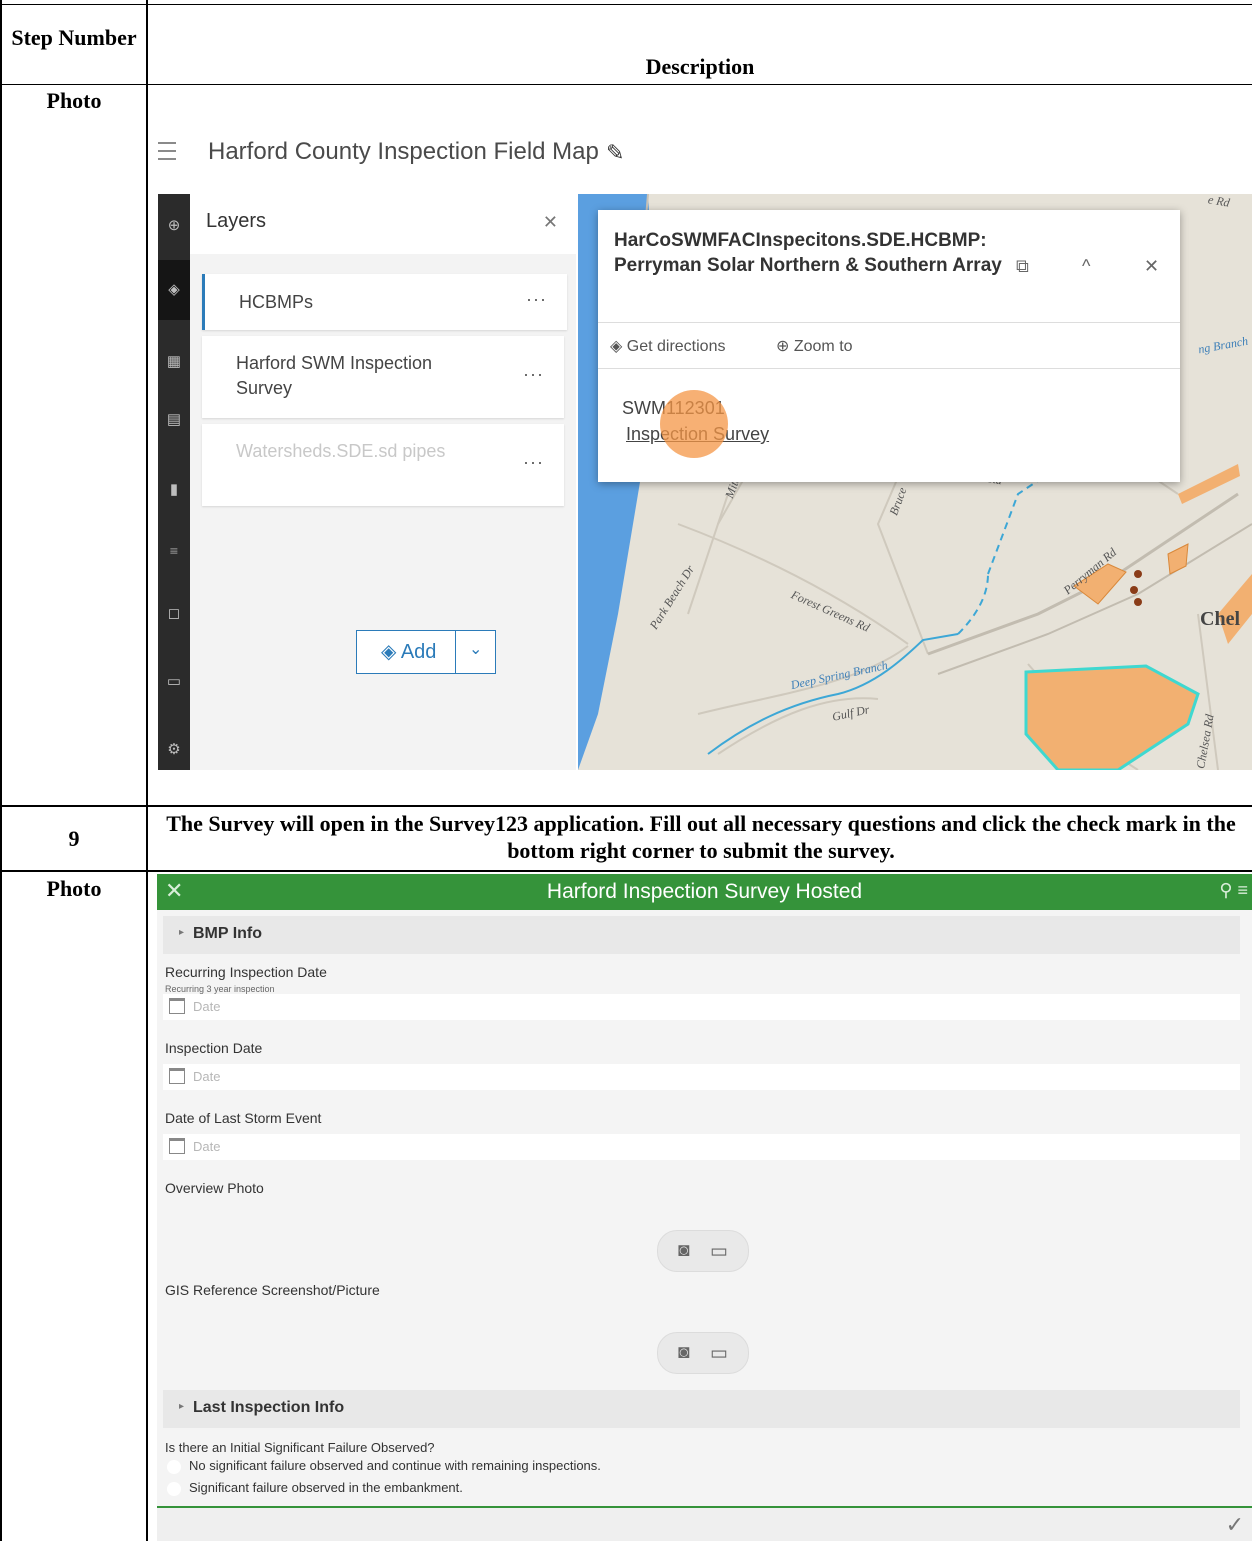 This screenshot has height=1541, width=1252. I want to click on storm-date-field: Date, so click(701, 1147).